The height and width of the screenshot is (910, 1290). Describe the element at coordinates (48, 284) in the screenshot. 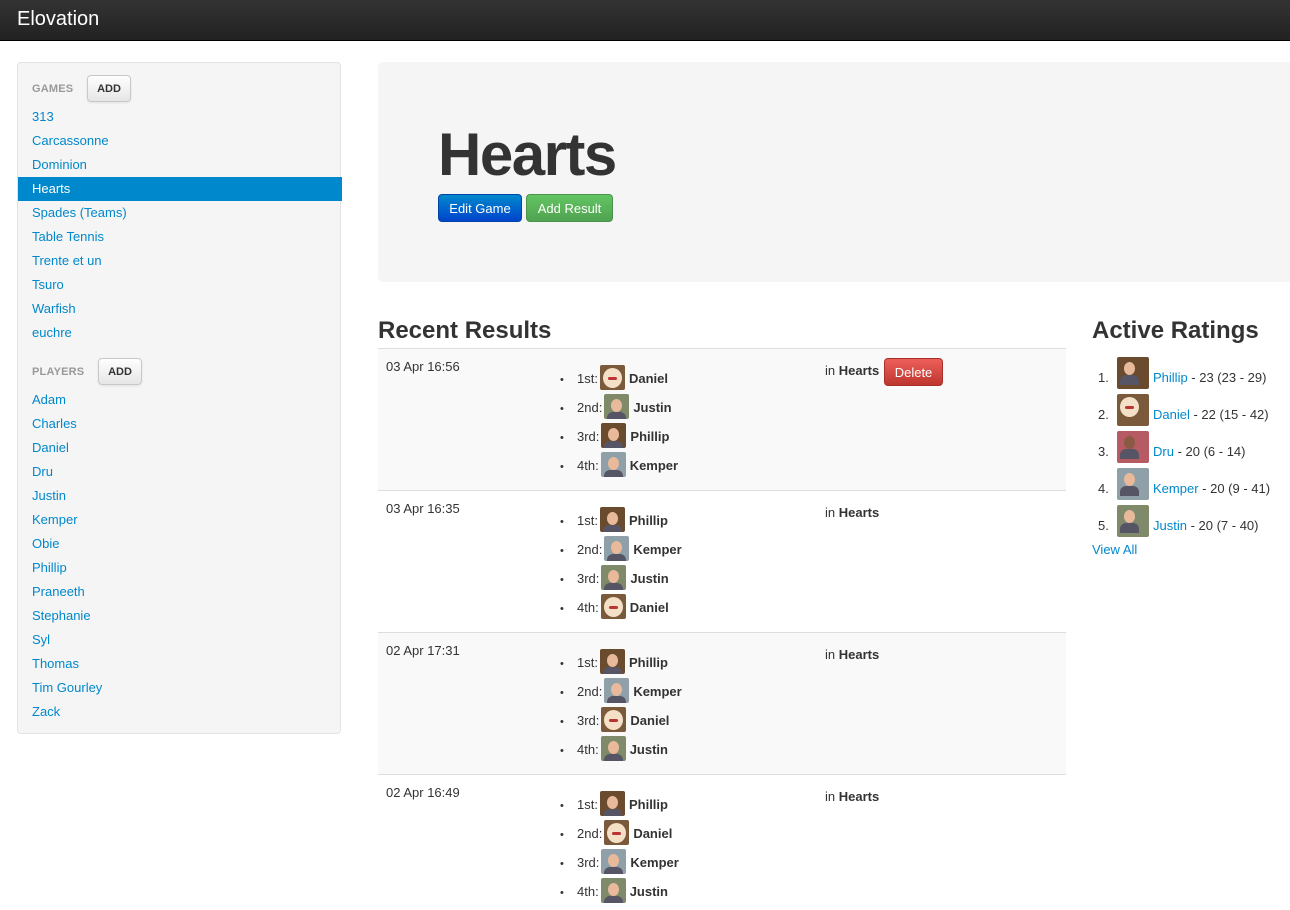

I see `sidebar-game-link: Tsuro` at that location.